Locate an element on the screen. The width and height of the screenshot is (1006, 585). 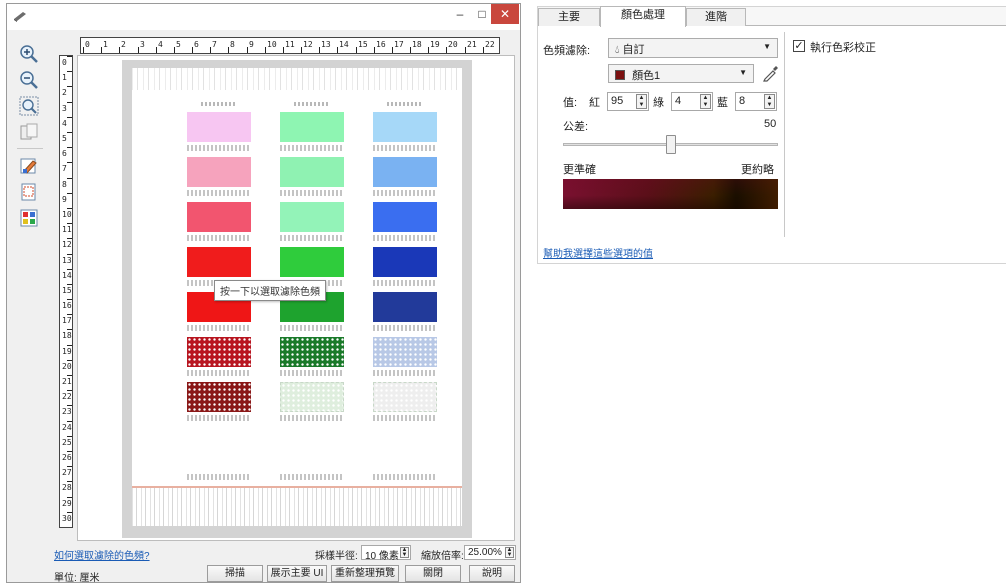
toolbar-separator is located at coordinates (30, 148).